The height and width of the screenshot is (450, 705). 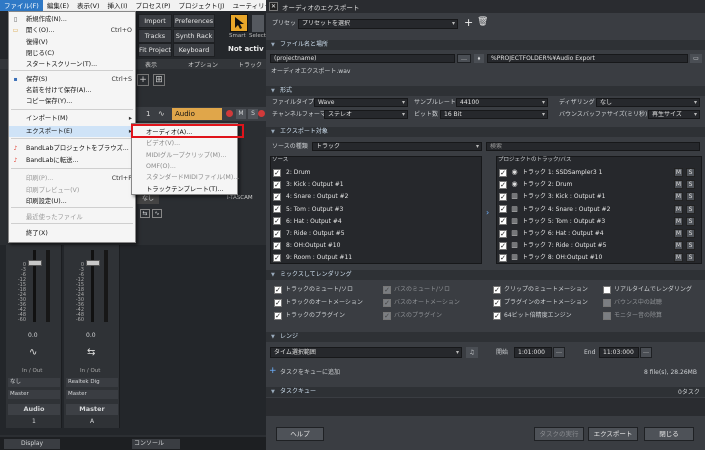 What do you see at coordinates (72, 148) in the screenshot?
I see `file-menu-item: BandLabプロジェクトをブラウズ... ♪` at bounding box center [72, 148].